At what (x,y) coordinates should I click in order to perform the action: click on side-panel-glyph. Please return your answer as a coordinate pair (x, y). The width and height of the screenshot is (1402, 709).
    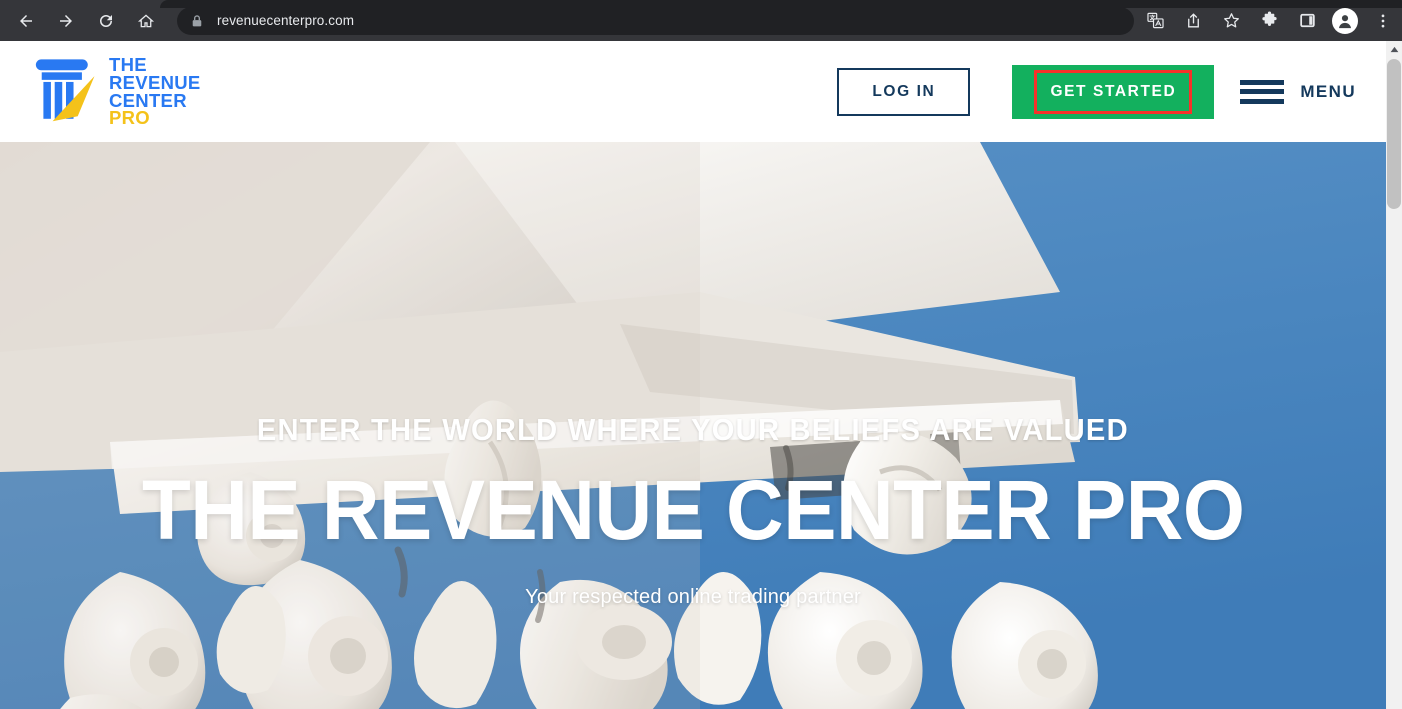
    Looking at the image, I should click on (1307, 20).